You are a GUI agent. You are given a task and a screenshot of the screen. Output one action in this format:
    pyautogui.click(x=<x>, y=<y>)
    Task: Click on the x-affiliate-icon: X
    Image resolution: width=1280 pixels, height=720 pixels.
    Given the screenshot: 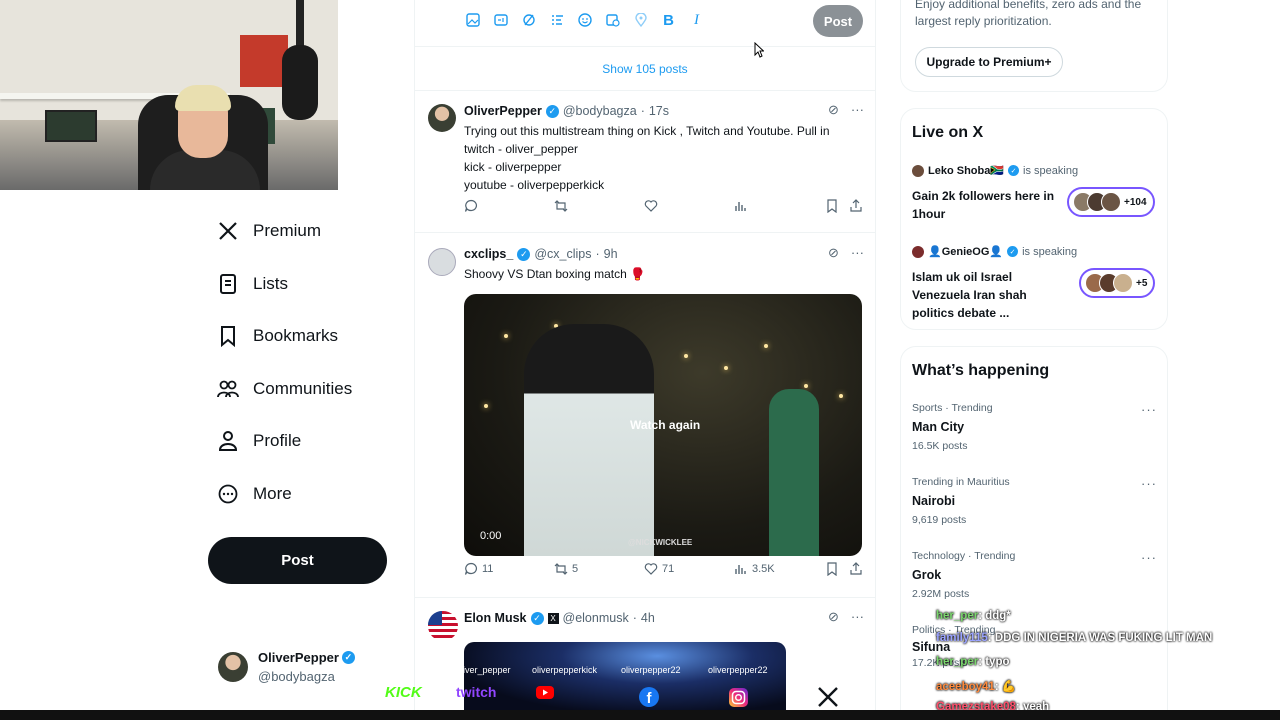 What is the action you would take?
    pyautogui.click(x=553, y=618)
    